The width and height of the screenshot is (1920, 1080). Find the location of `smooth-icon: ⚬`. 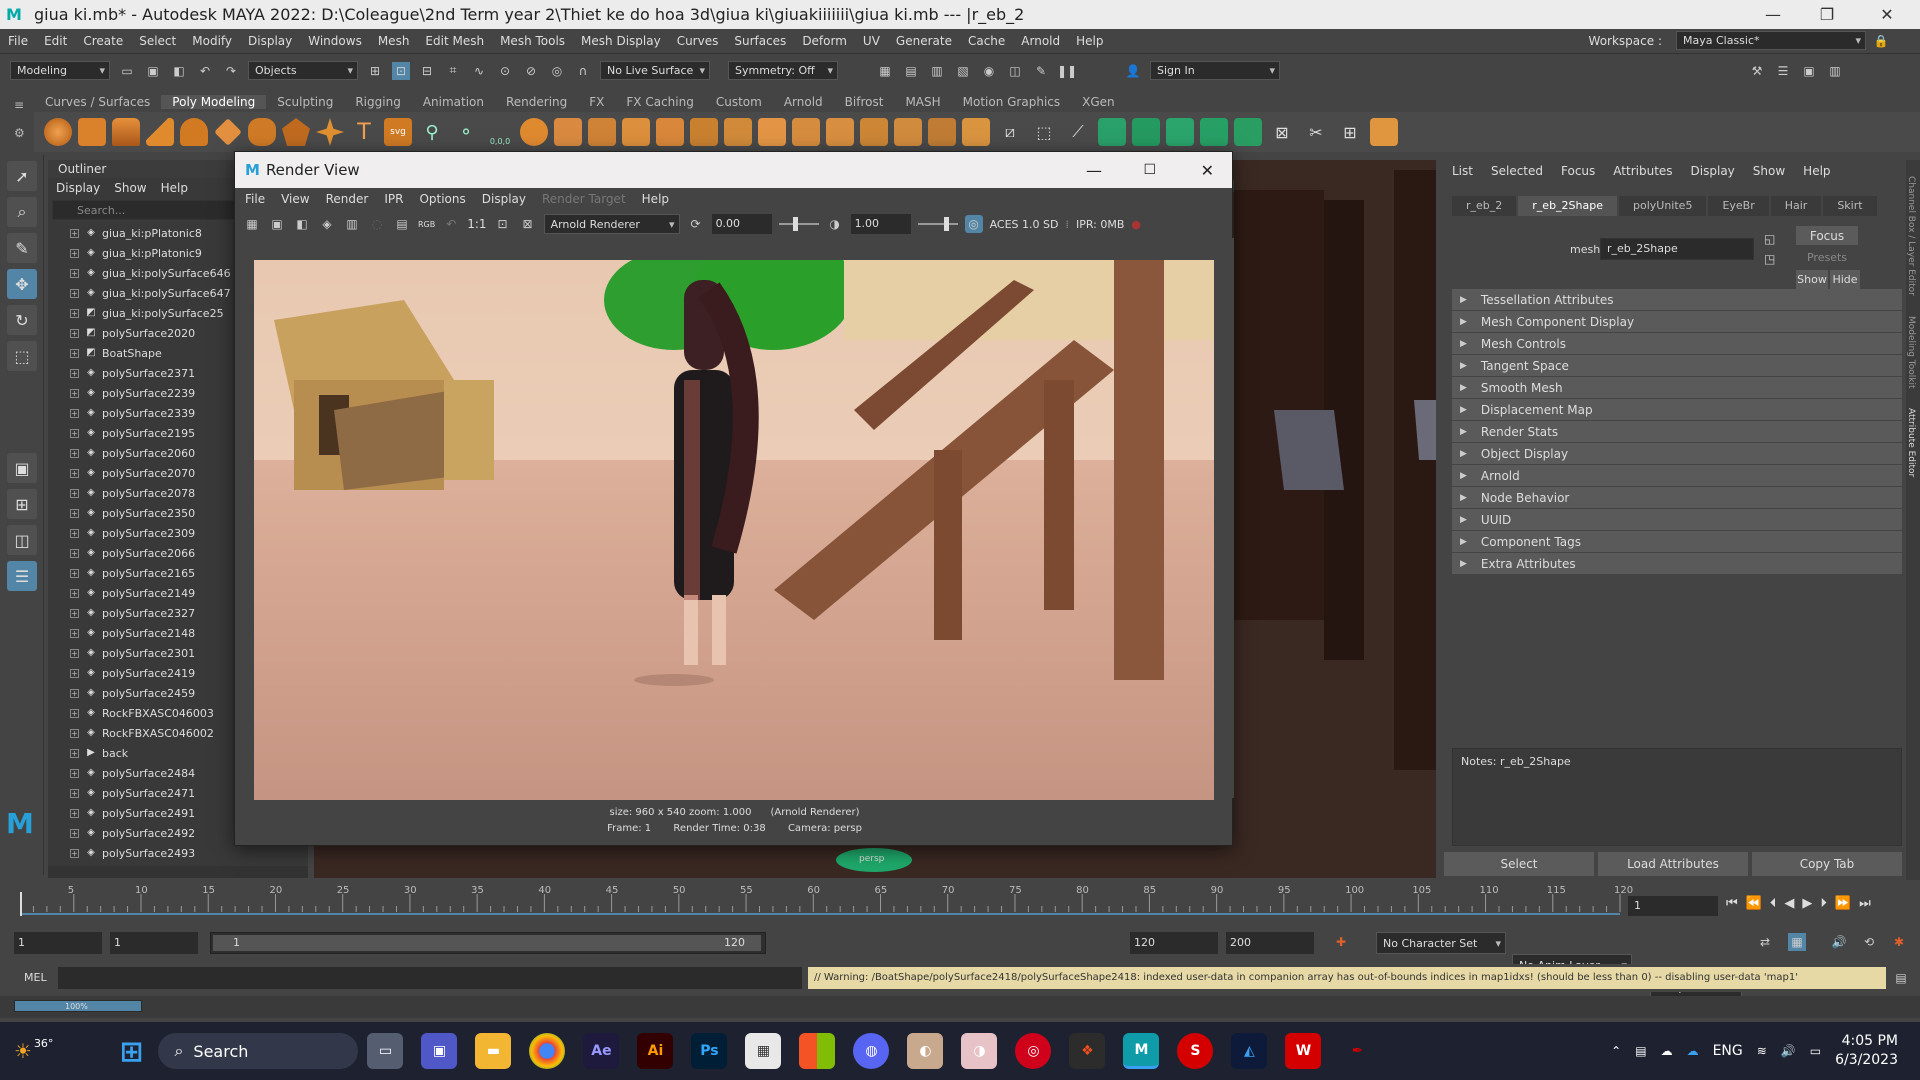

smooth-icon: ⚬ is located at coordinates (466, 132).